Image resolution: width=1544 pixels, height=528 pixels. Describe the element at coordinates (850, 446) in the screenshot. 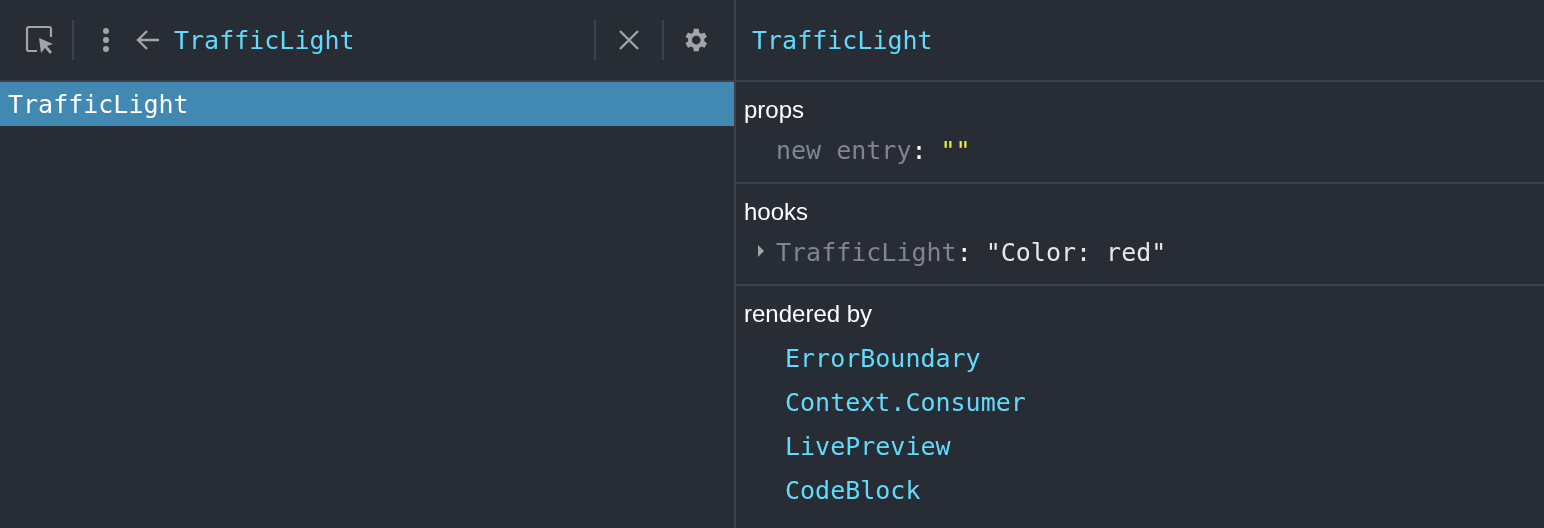

I see `owner-link: LivePreview` at that location.